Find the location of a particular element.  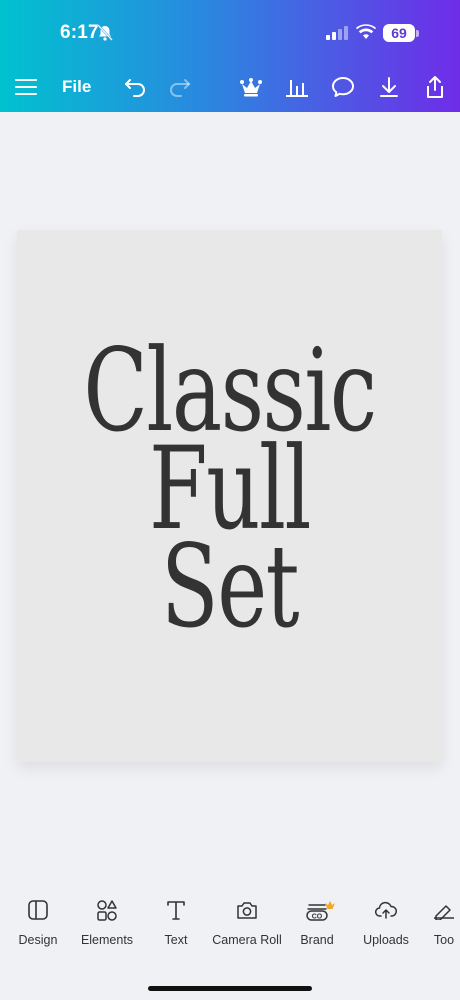

menu-icon is located at coordinates (26, 87).